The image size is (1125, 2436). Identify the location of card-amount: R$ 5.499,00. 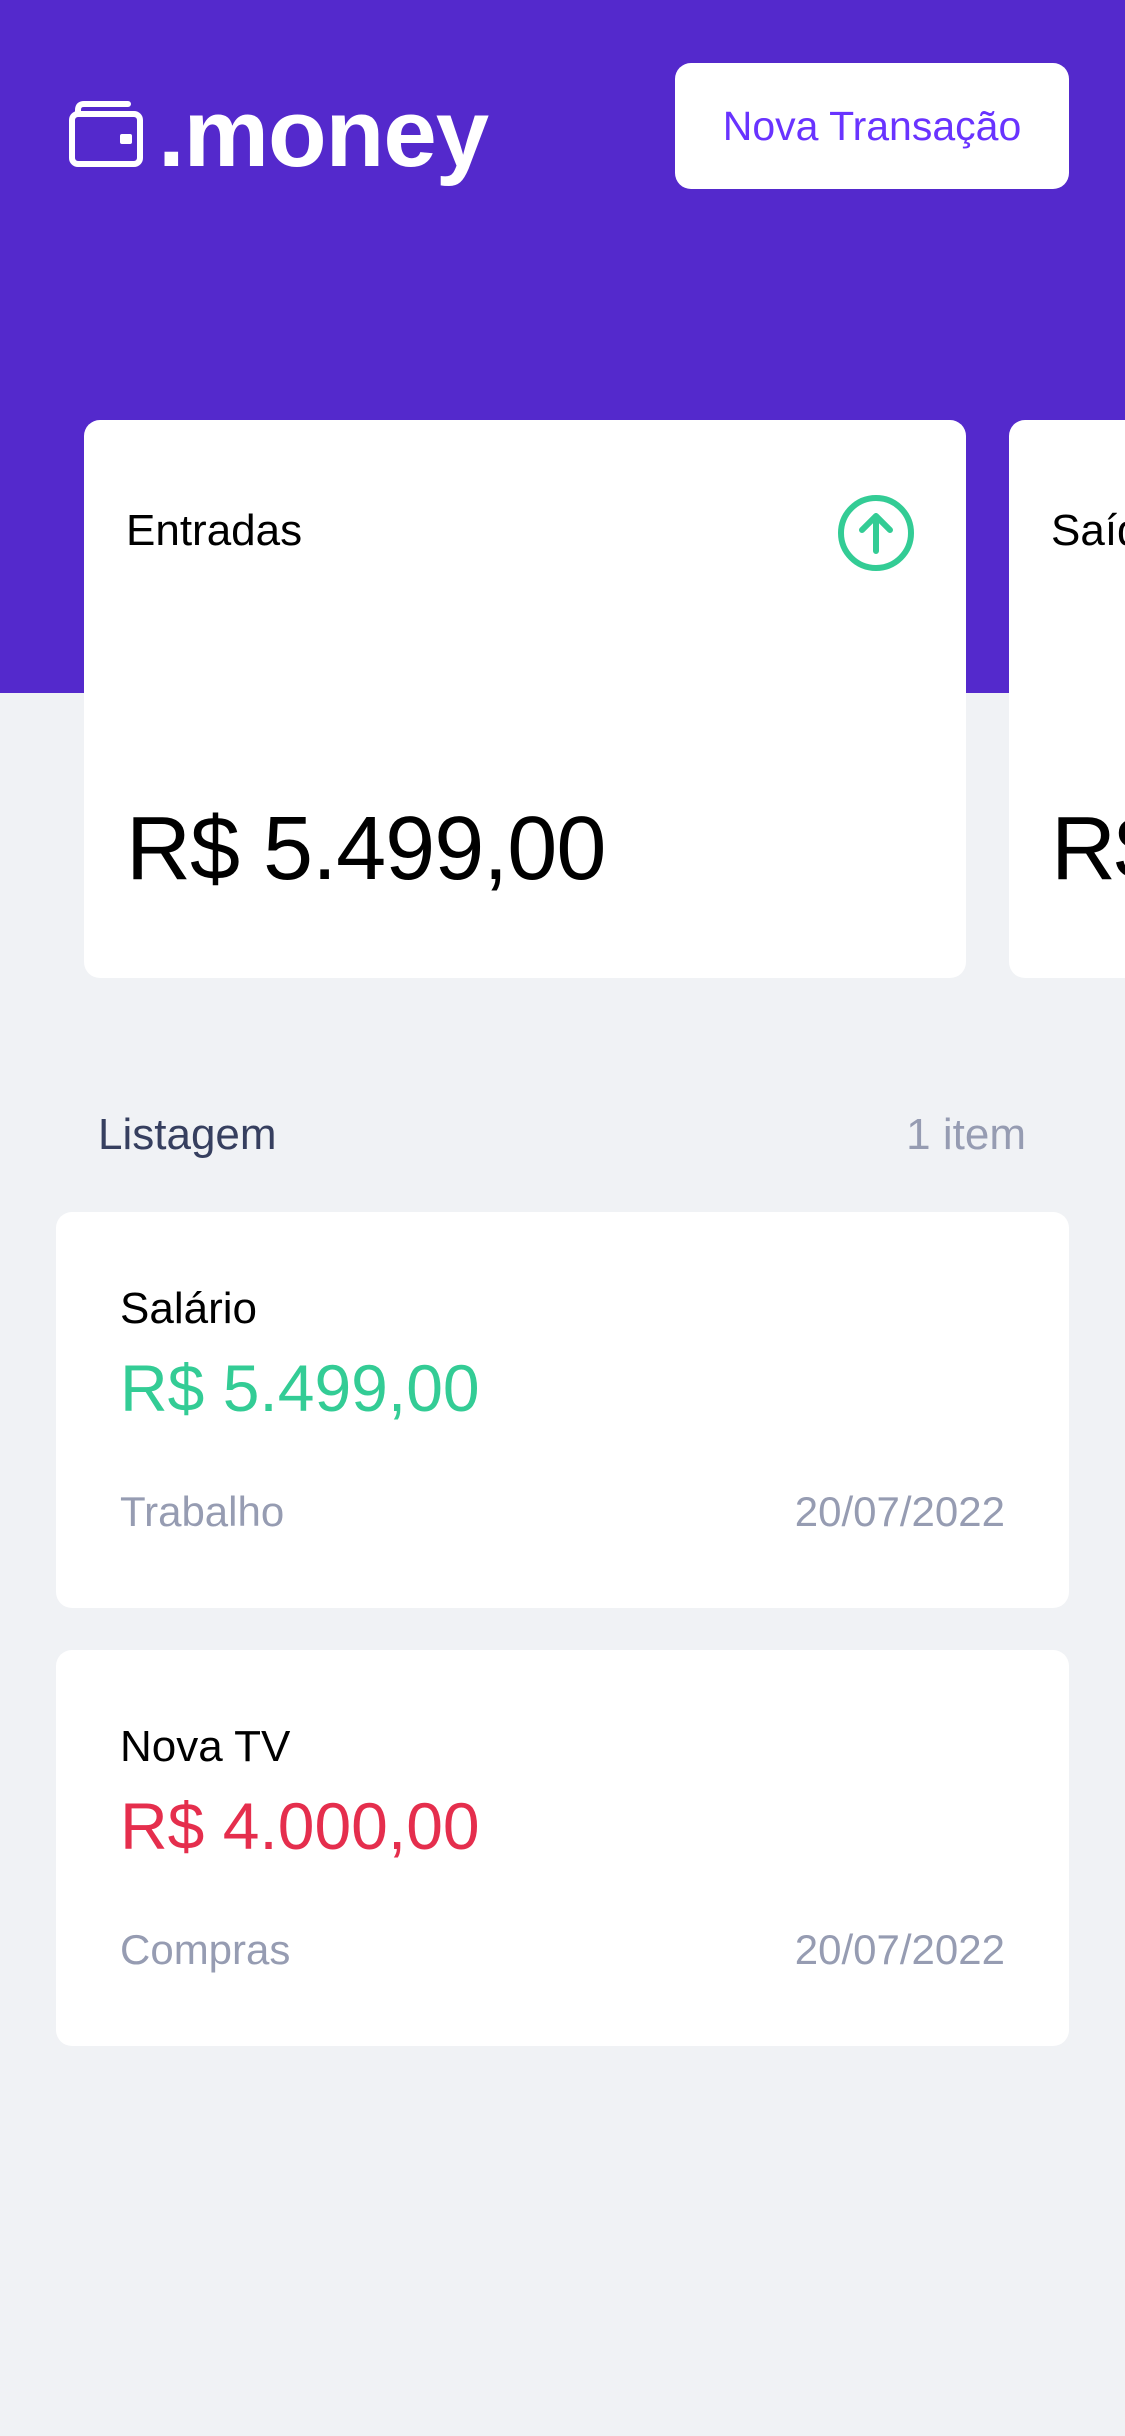
(366, 849).